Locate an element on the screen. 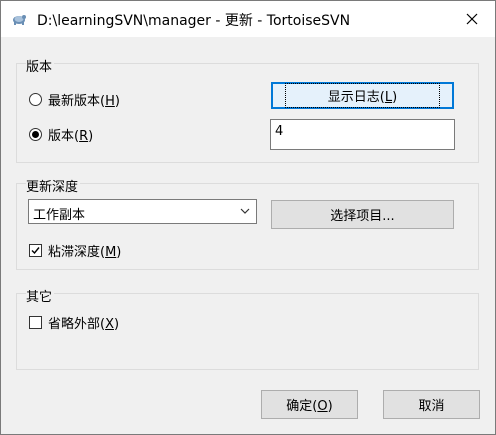 The height and width of the screenshot is (435, 496). radio-unchecked-icon is located at coordinates (35, 99).